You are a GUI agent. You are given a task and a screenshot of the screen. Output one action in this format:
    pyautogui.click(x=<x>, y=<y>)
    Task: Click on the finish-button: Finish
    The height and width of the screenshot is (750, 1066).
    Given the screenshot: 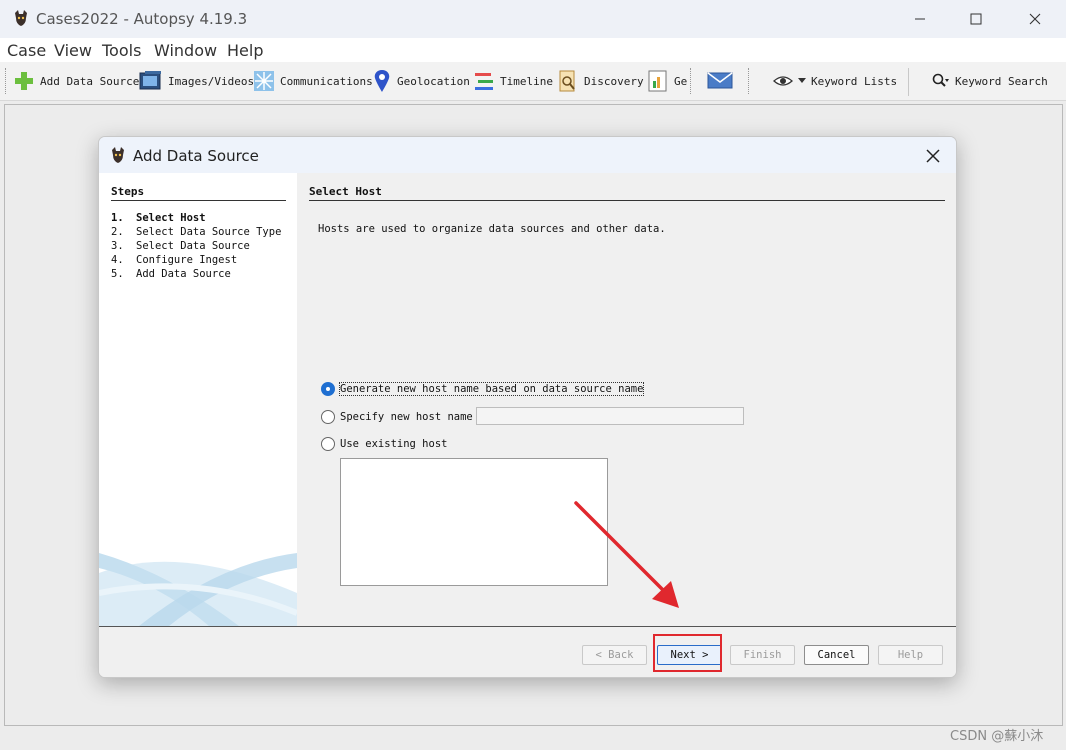 What is the action you would take?
    pyautogui.click(x=762, y=655)
    